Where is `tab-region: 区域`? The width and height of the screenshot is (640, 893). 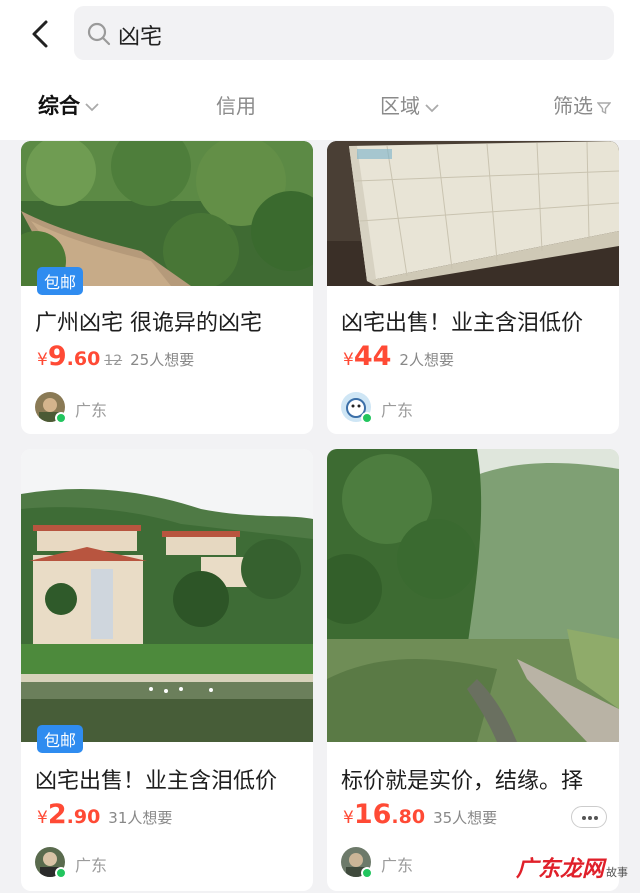 tab-region: 区域 is located at coordinates (410, 104).